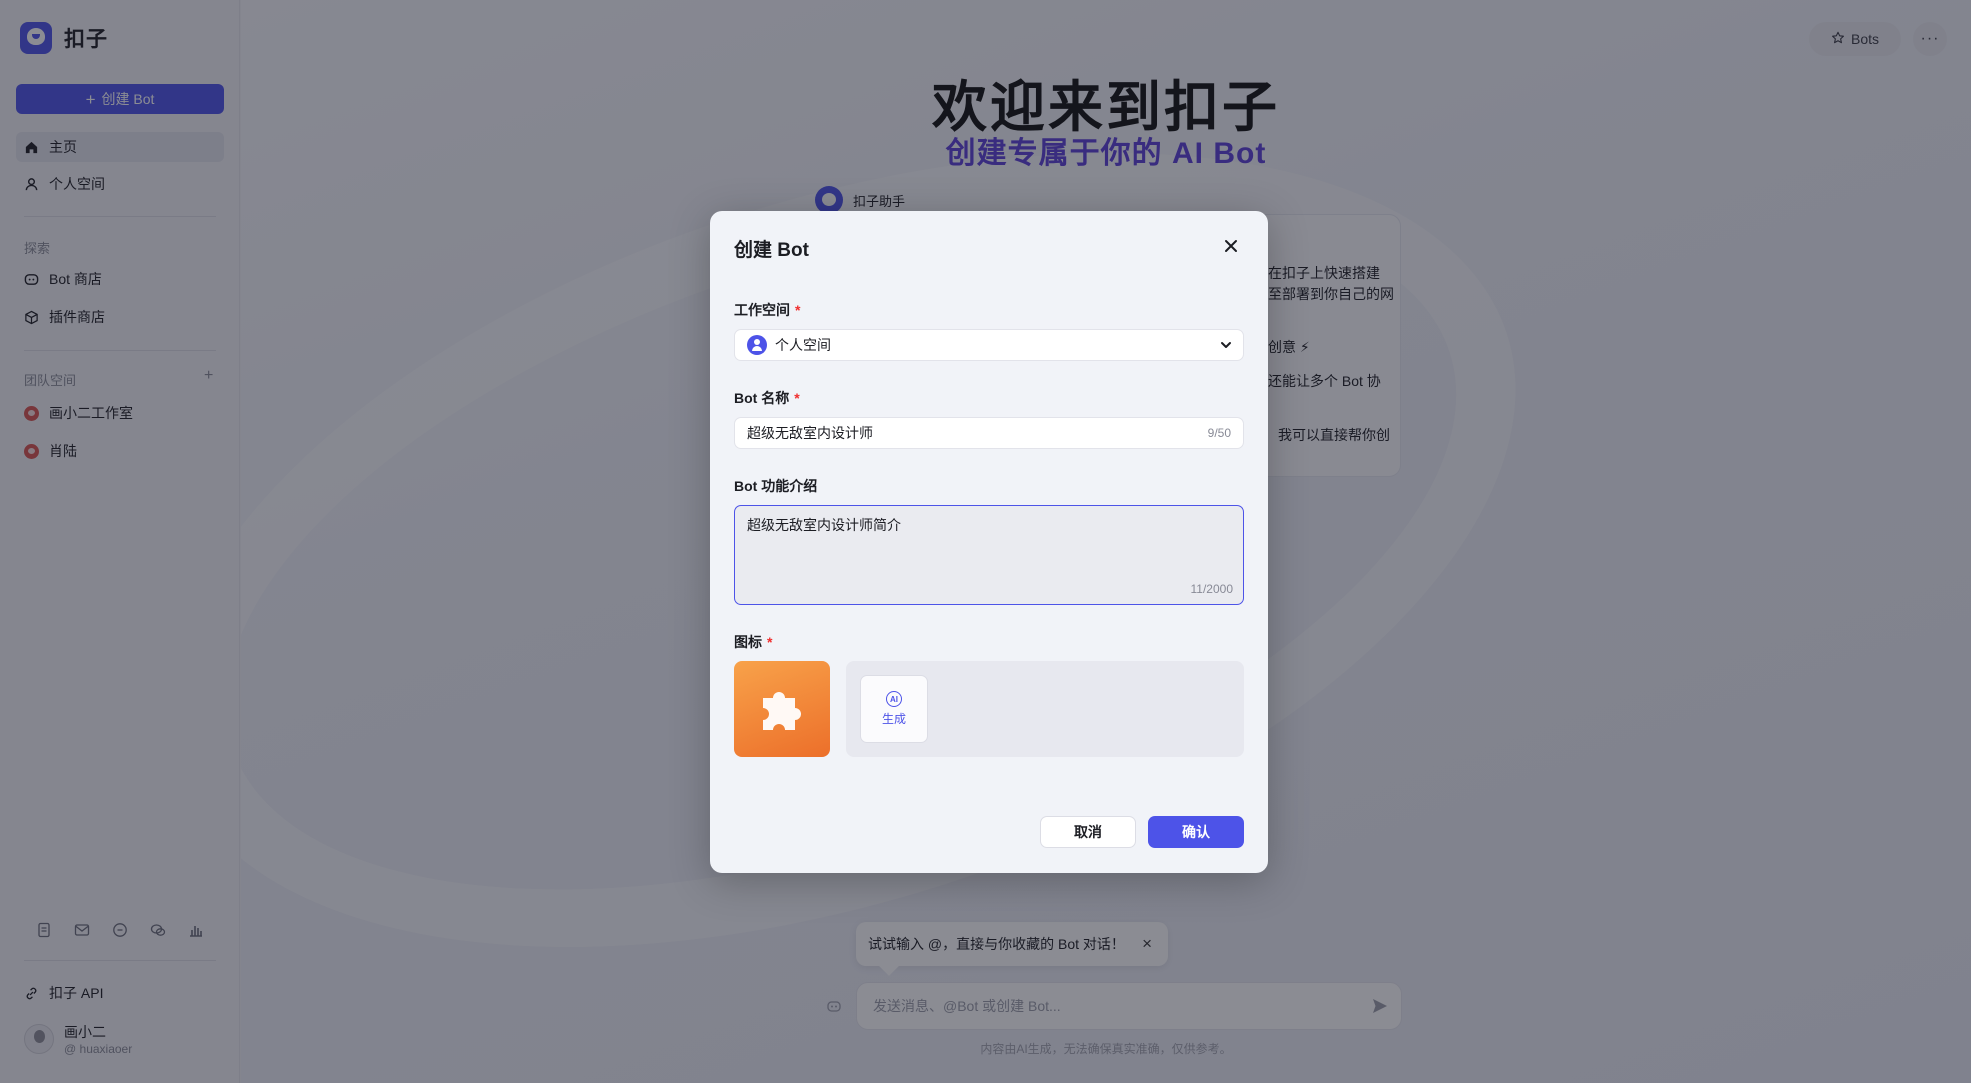 The height and width of the screenshot is (1083, 1971). What do you see at coordinates (824, 525) in the screenshot?
I see `bot-description-value: 超级无敌室内设计师简介` at bounding box center [824, 525].